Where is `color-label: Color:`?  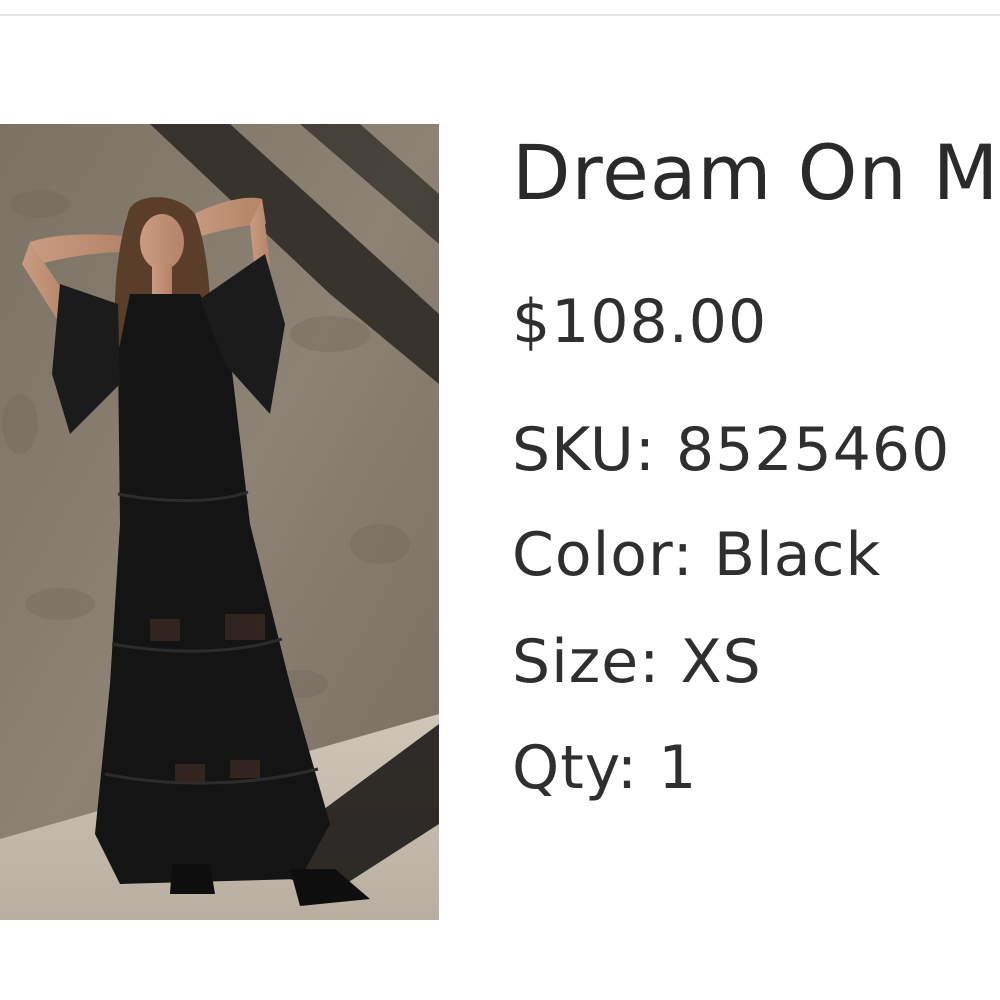
color-label: Color: is located at coordinates (603, 555).